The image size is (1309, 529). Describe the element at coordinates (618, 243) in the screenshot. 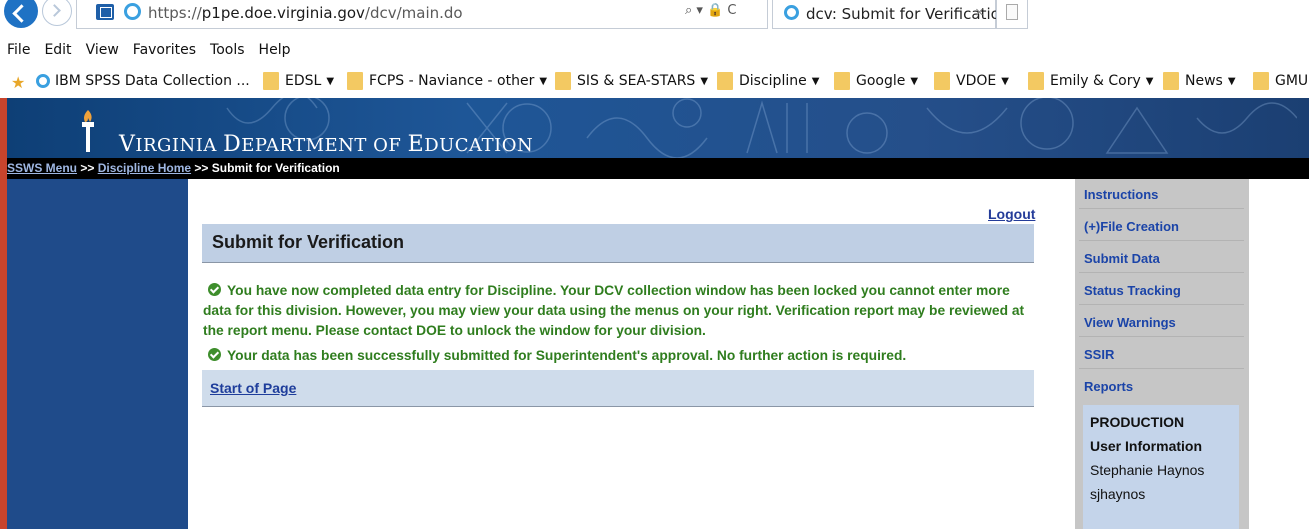

I see `page-title-box: Submit for Verification` at that location.